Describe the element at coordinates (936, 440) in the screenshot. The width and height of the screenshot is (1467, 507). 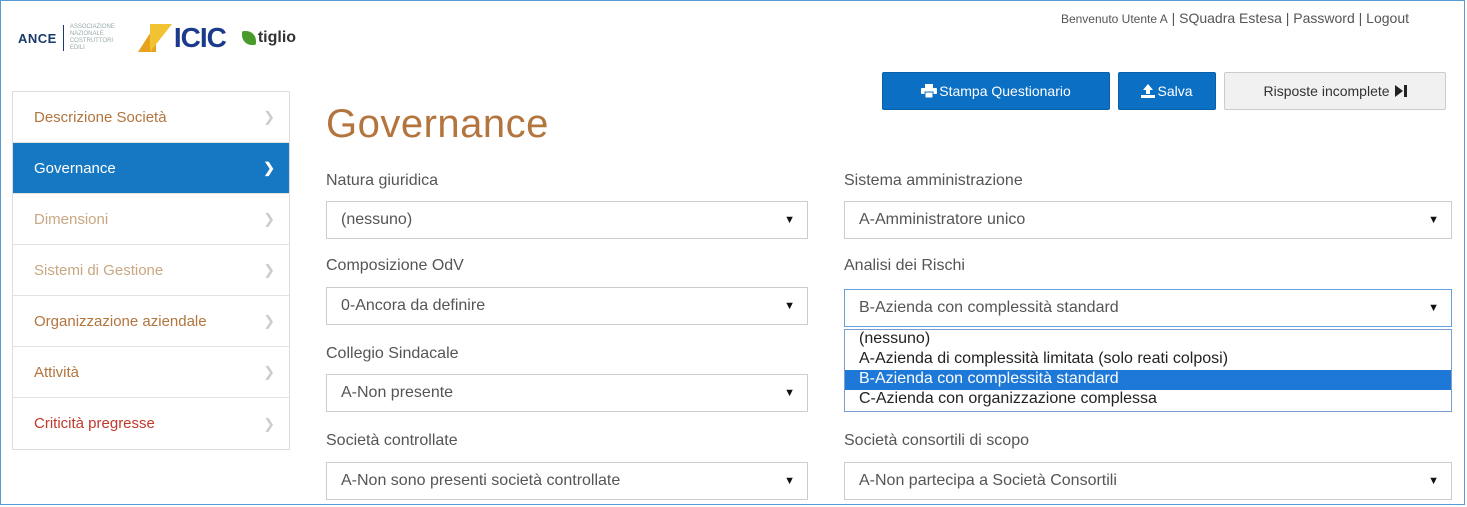
I see `societa-consortili-label: Società consortili di scopo` at that location.